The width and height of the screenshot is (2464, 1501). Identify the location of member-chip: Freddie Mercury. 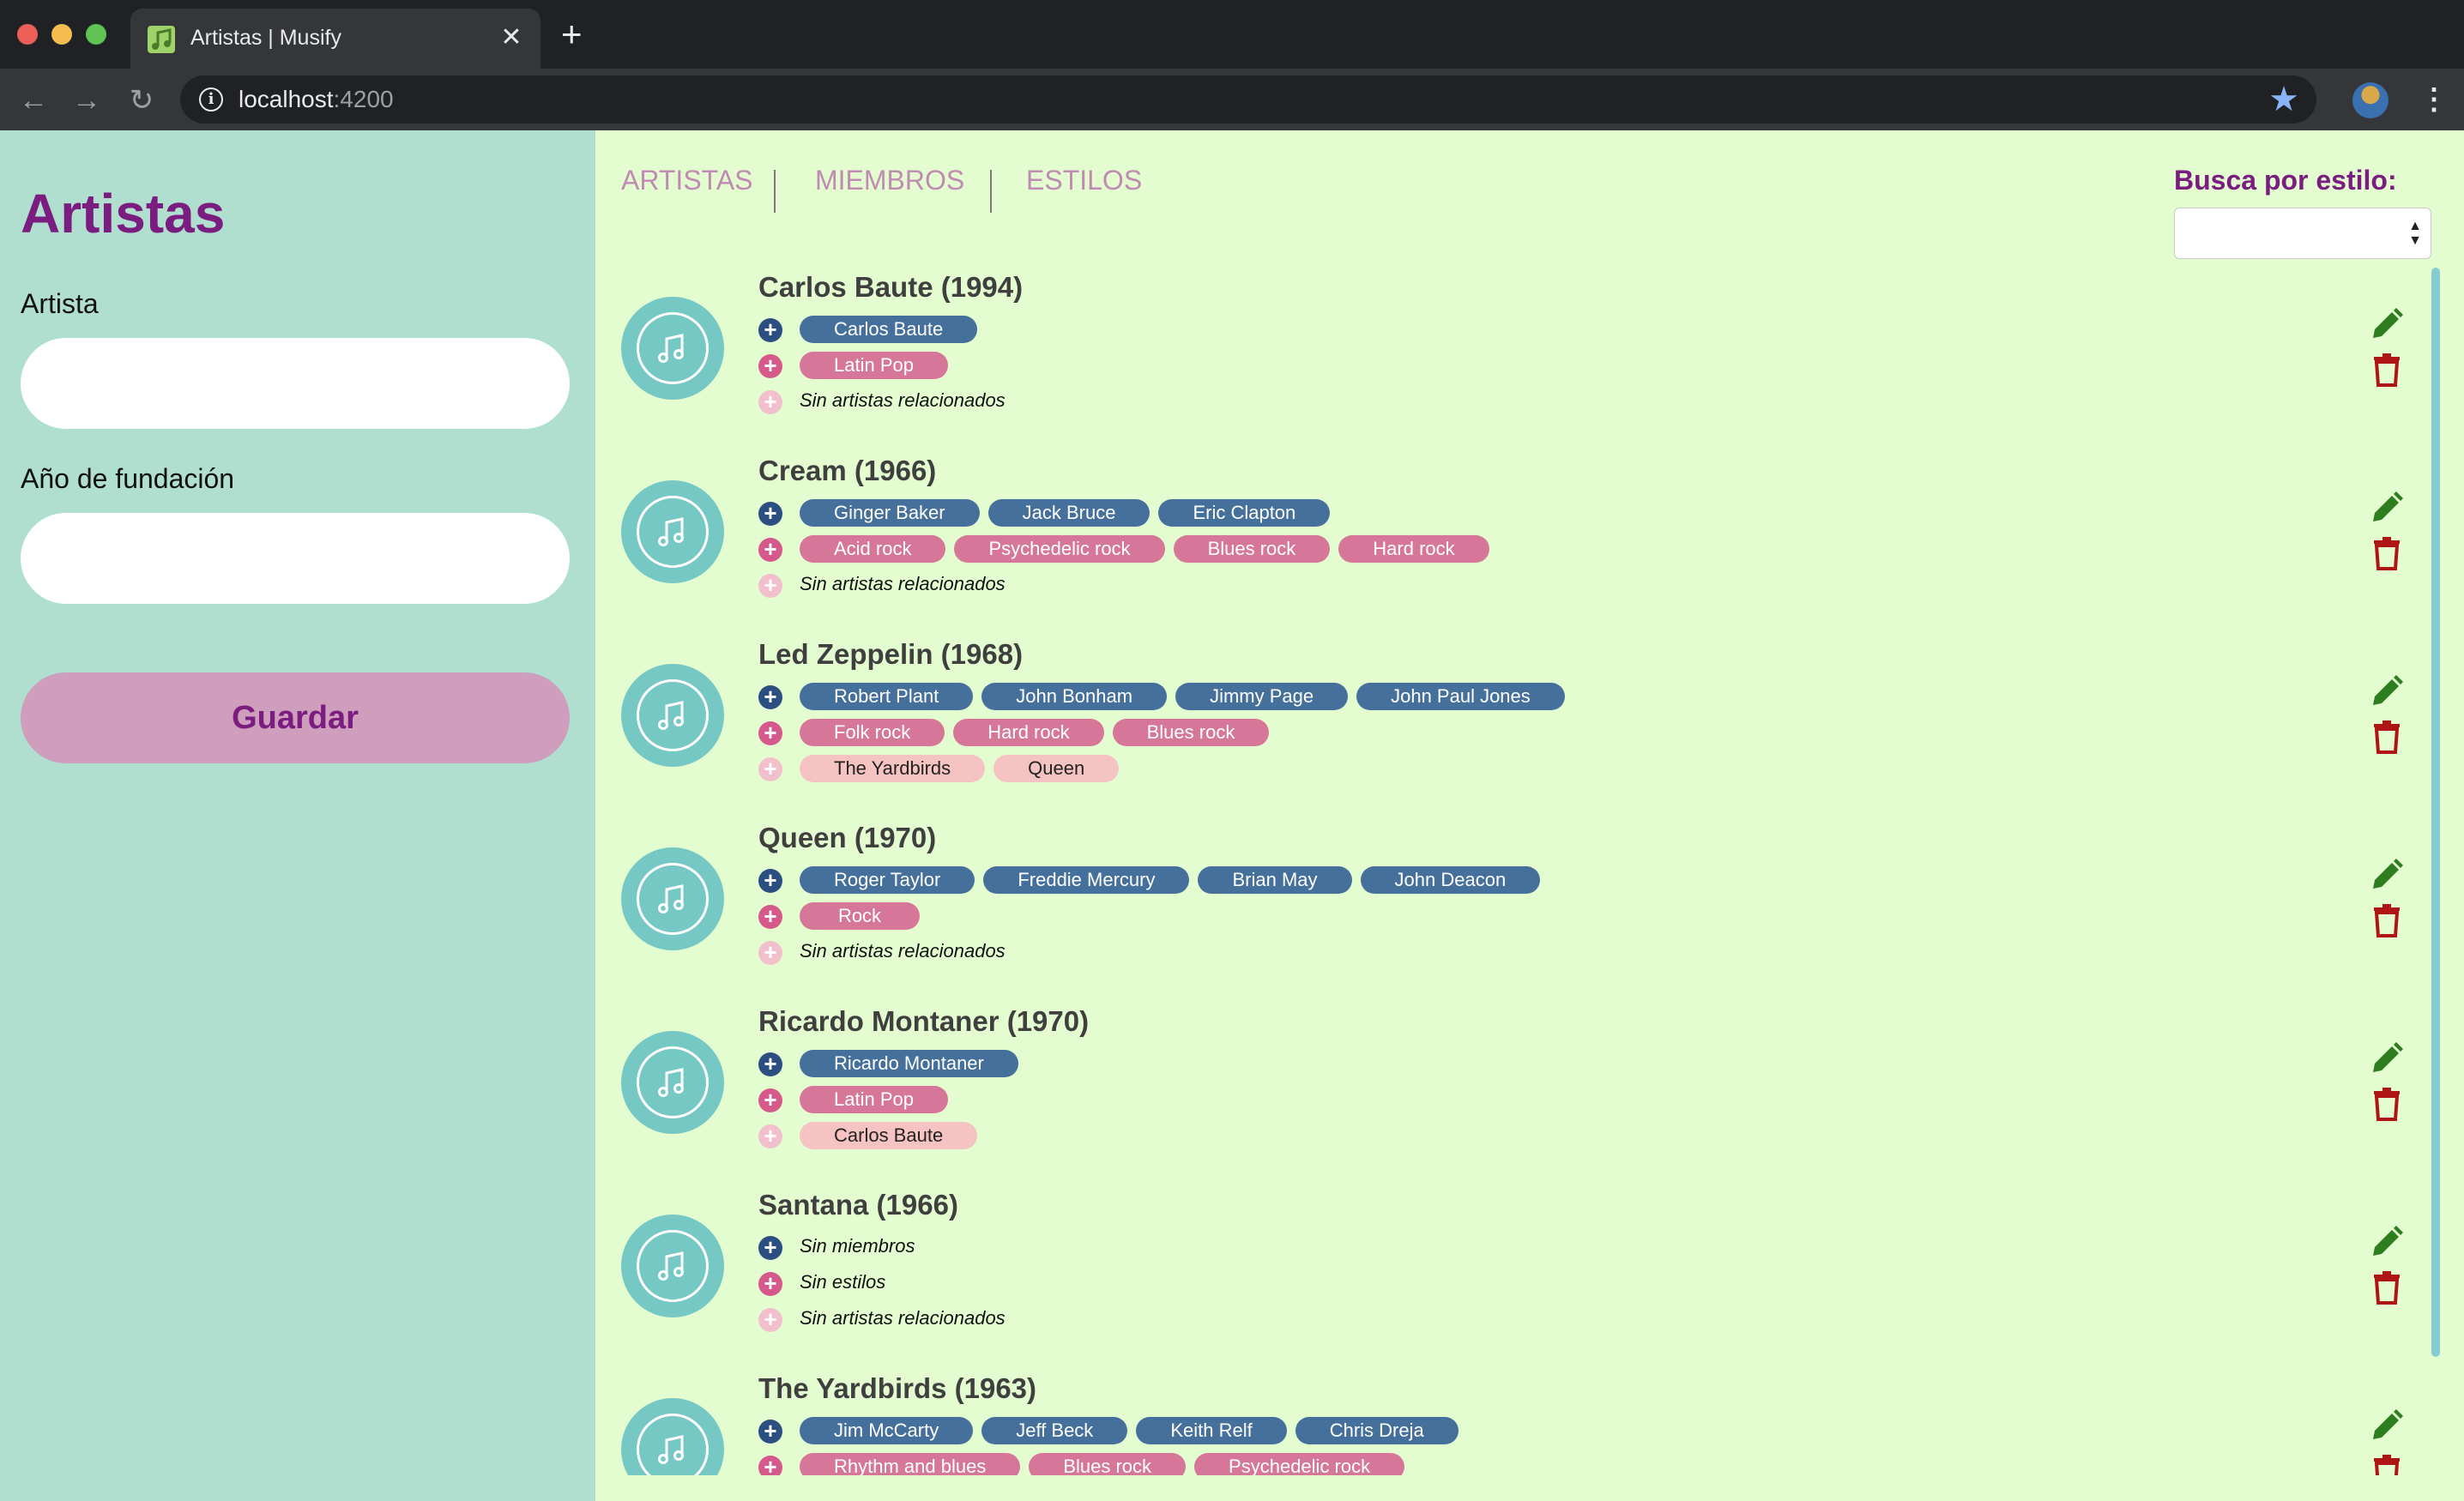
(1086, 880).